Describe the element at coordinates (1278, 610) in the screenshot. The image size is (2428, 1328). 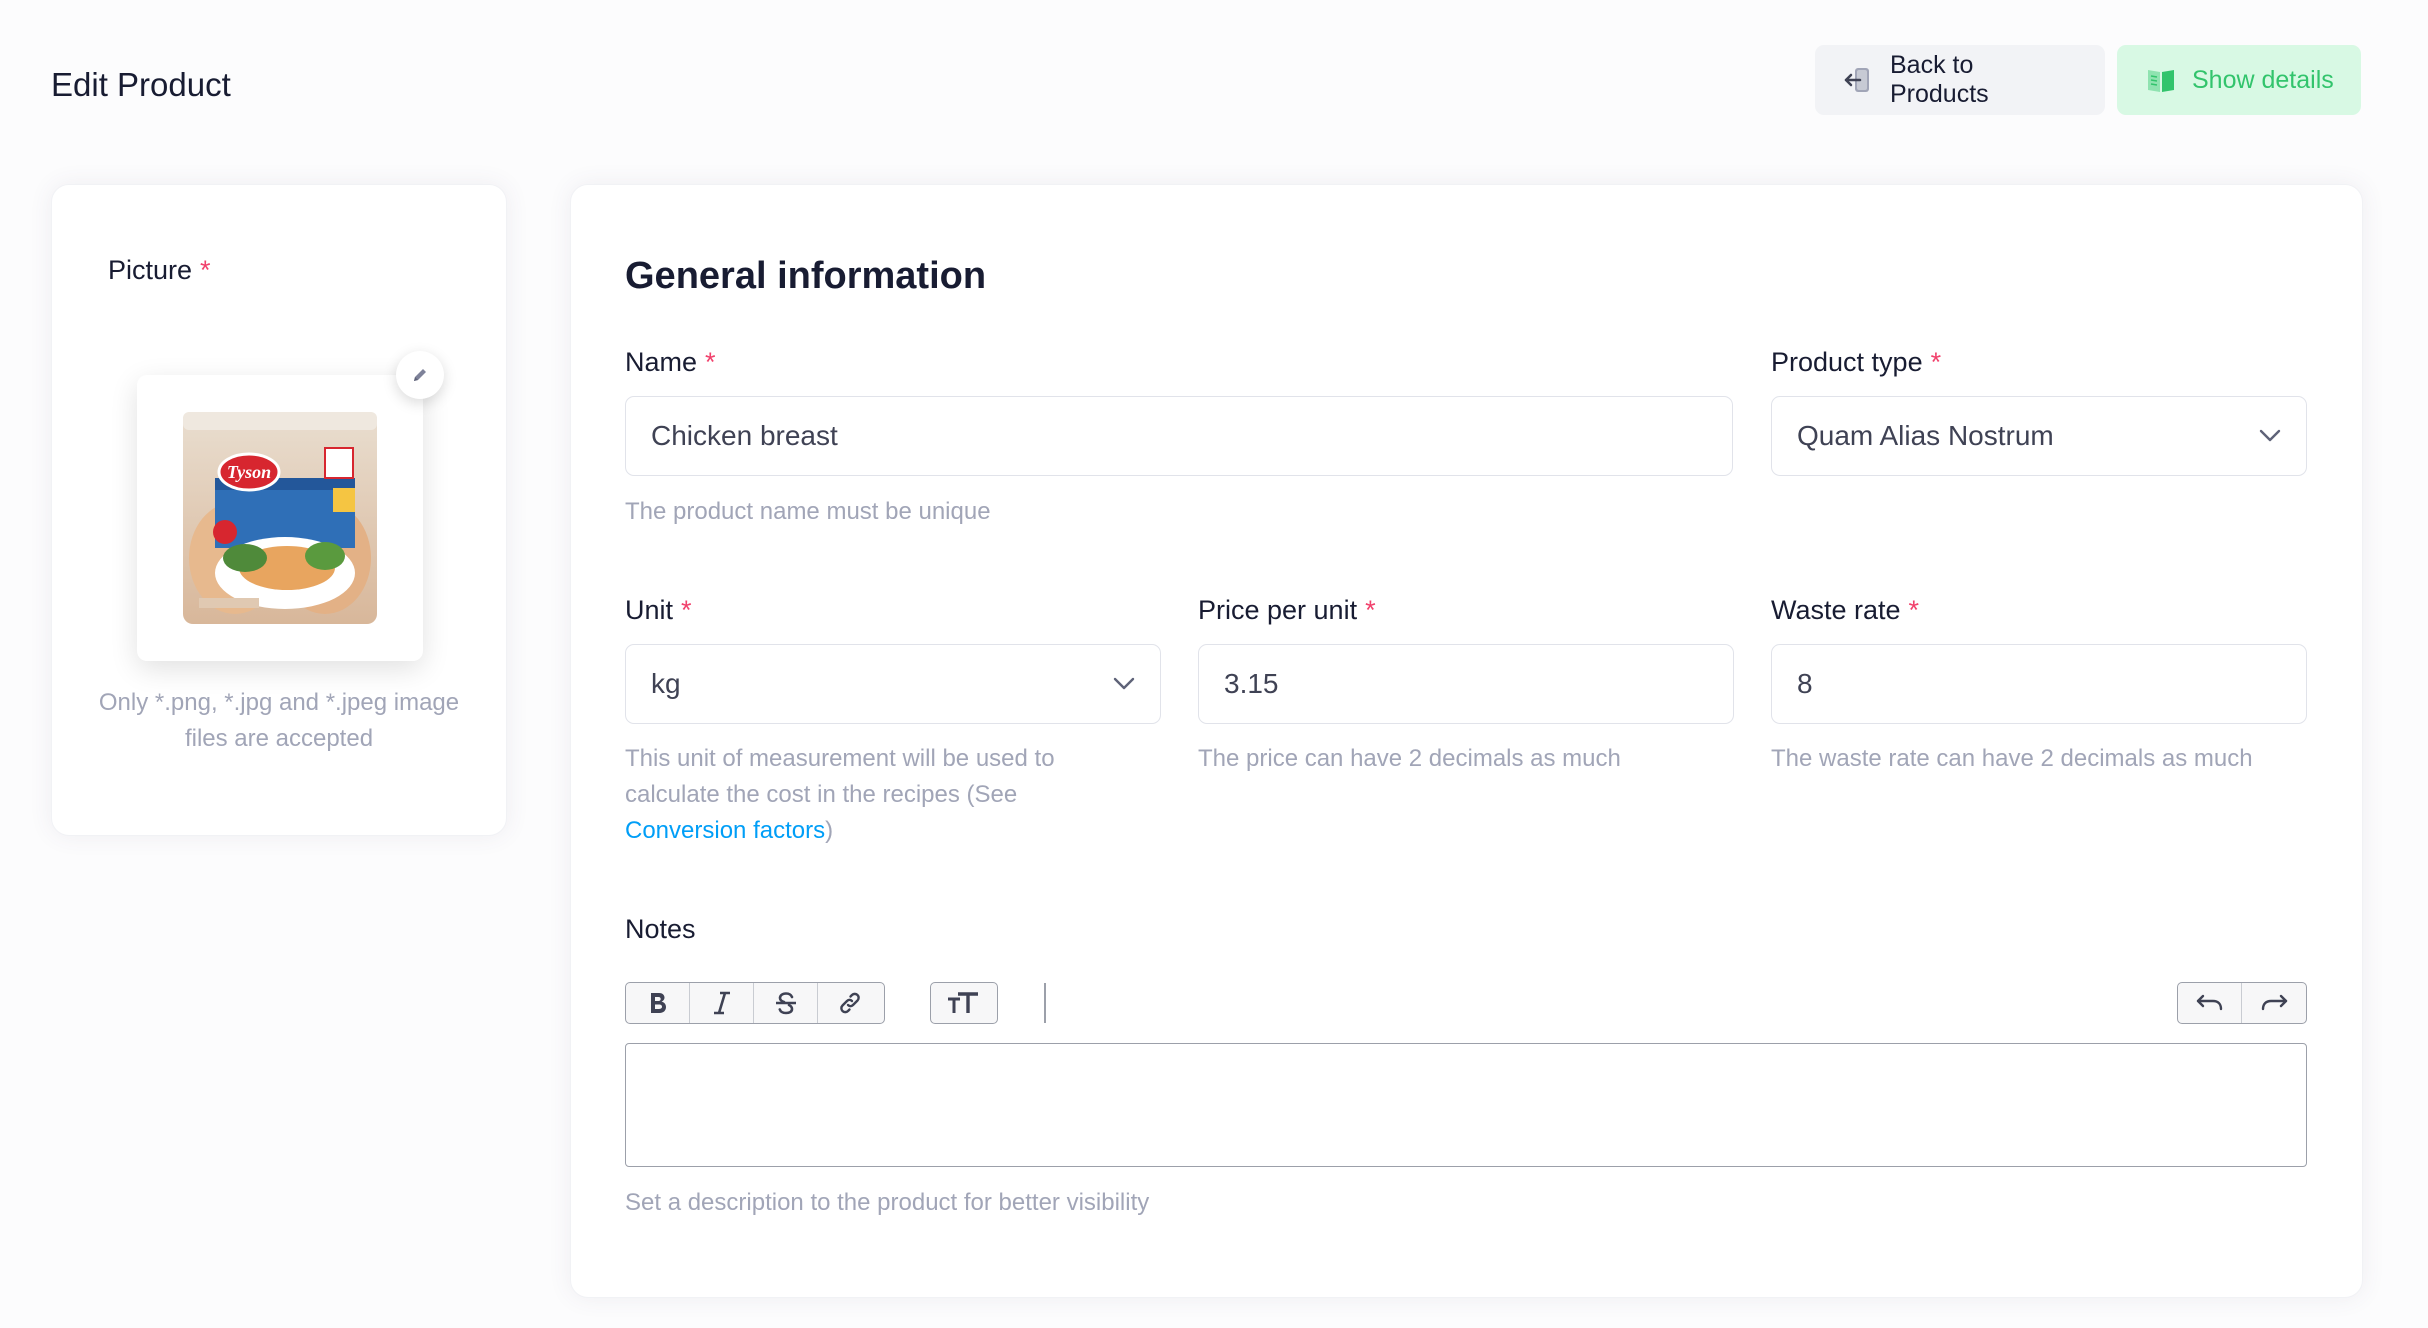
I see `price-label-text: Price per unit` at that location.